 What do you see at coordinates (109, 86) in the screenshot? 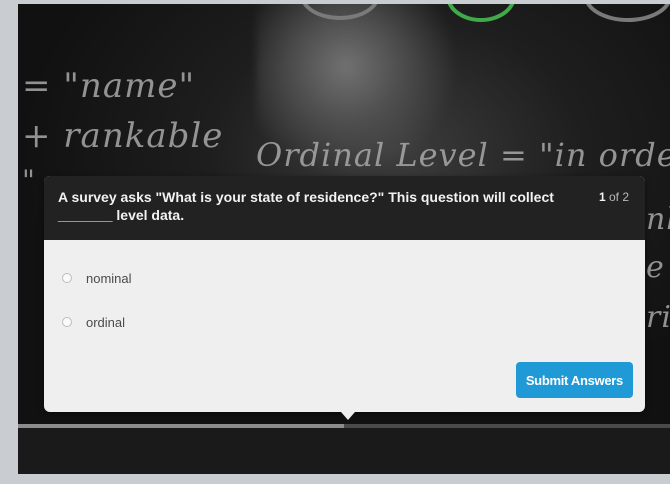
I see `chalk-text: = "name"` at bounding box center [109, 86].